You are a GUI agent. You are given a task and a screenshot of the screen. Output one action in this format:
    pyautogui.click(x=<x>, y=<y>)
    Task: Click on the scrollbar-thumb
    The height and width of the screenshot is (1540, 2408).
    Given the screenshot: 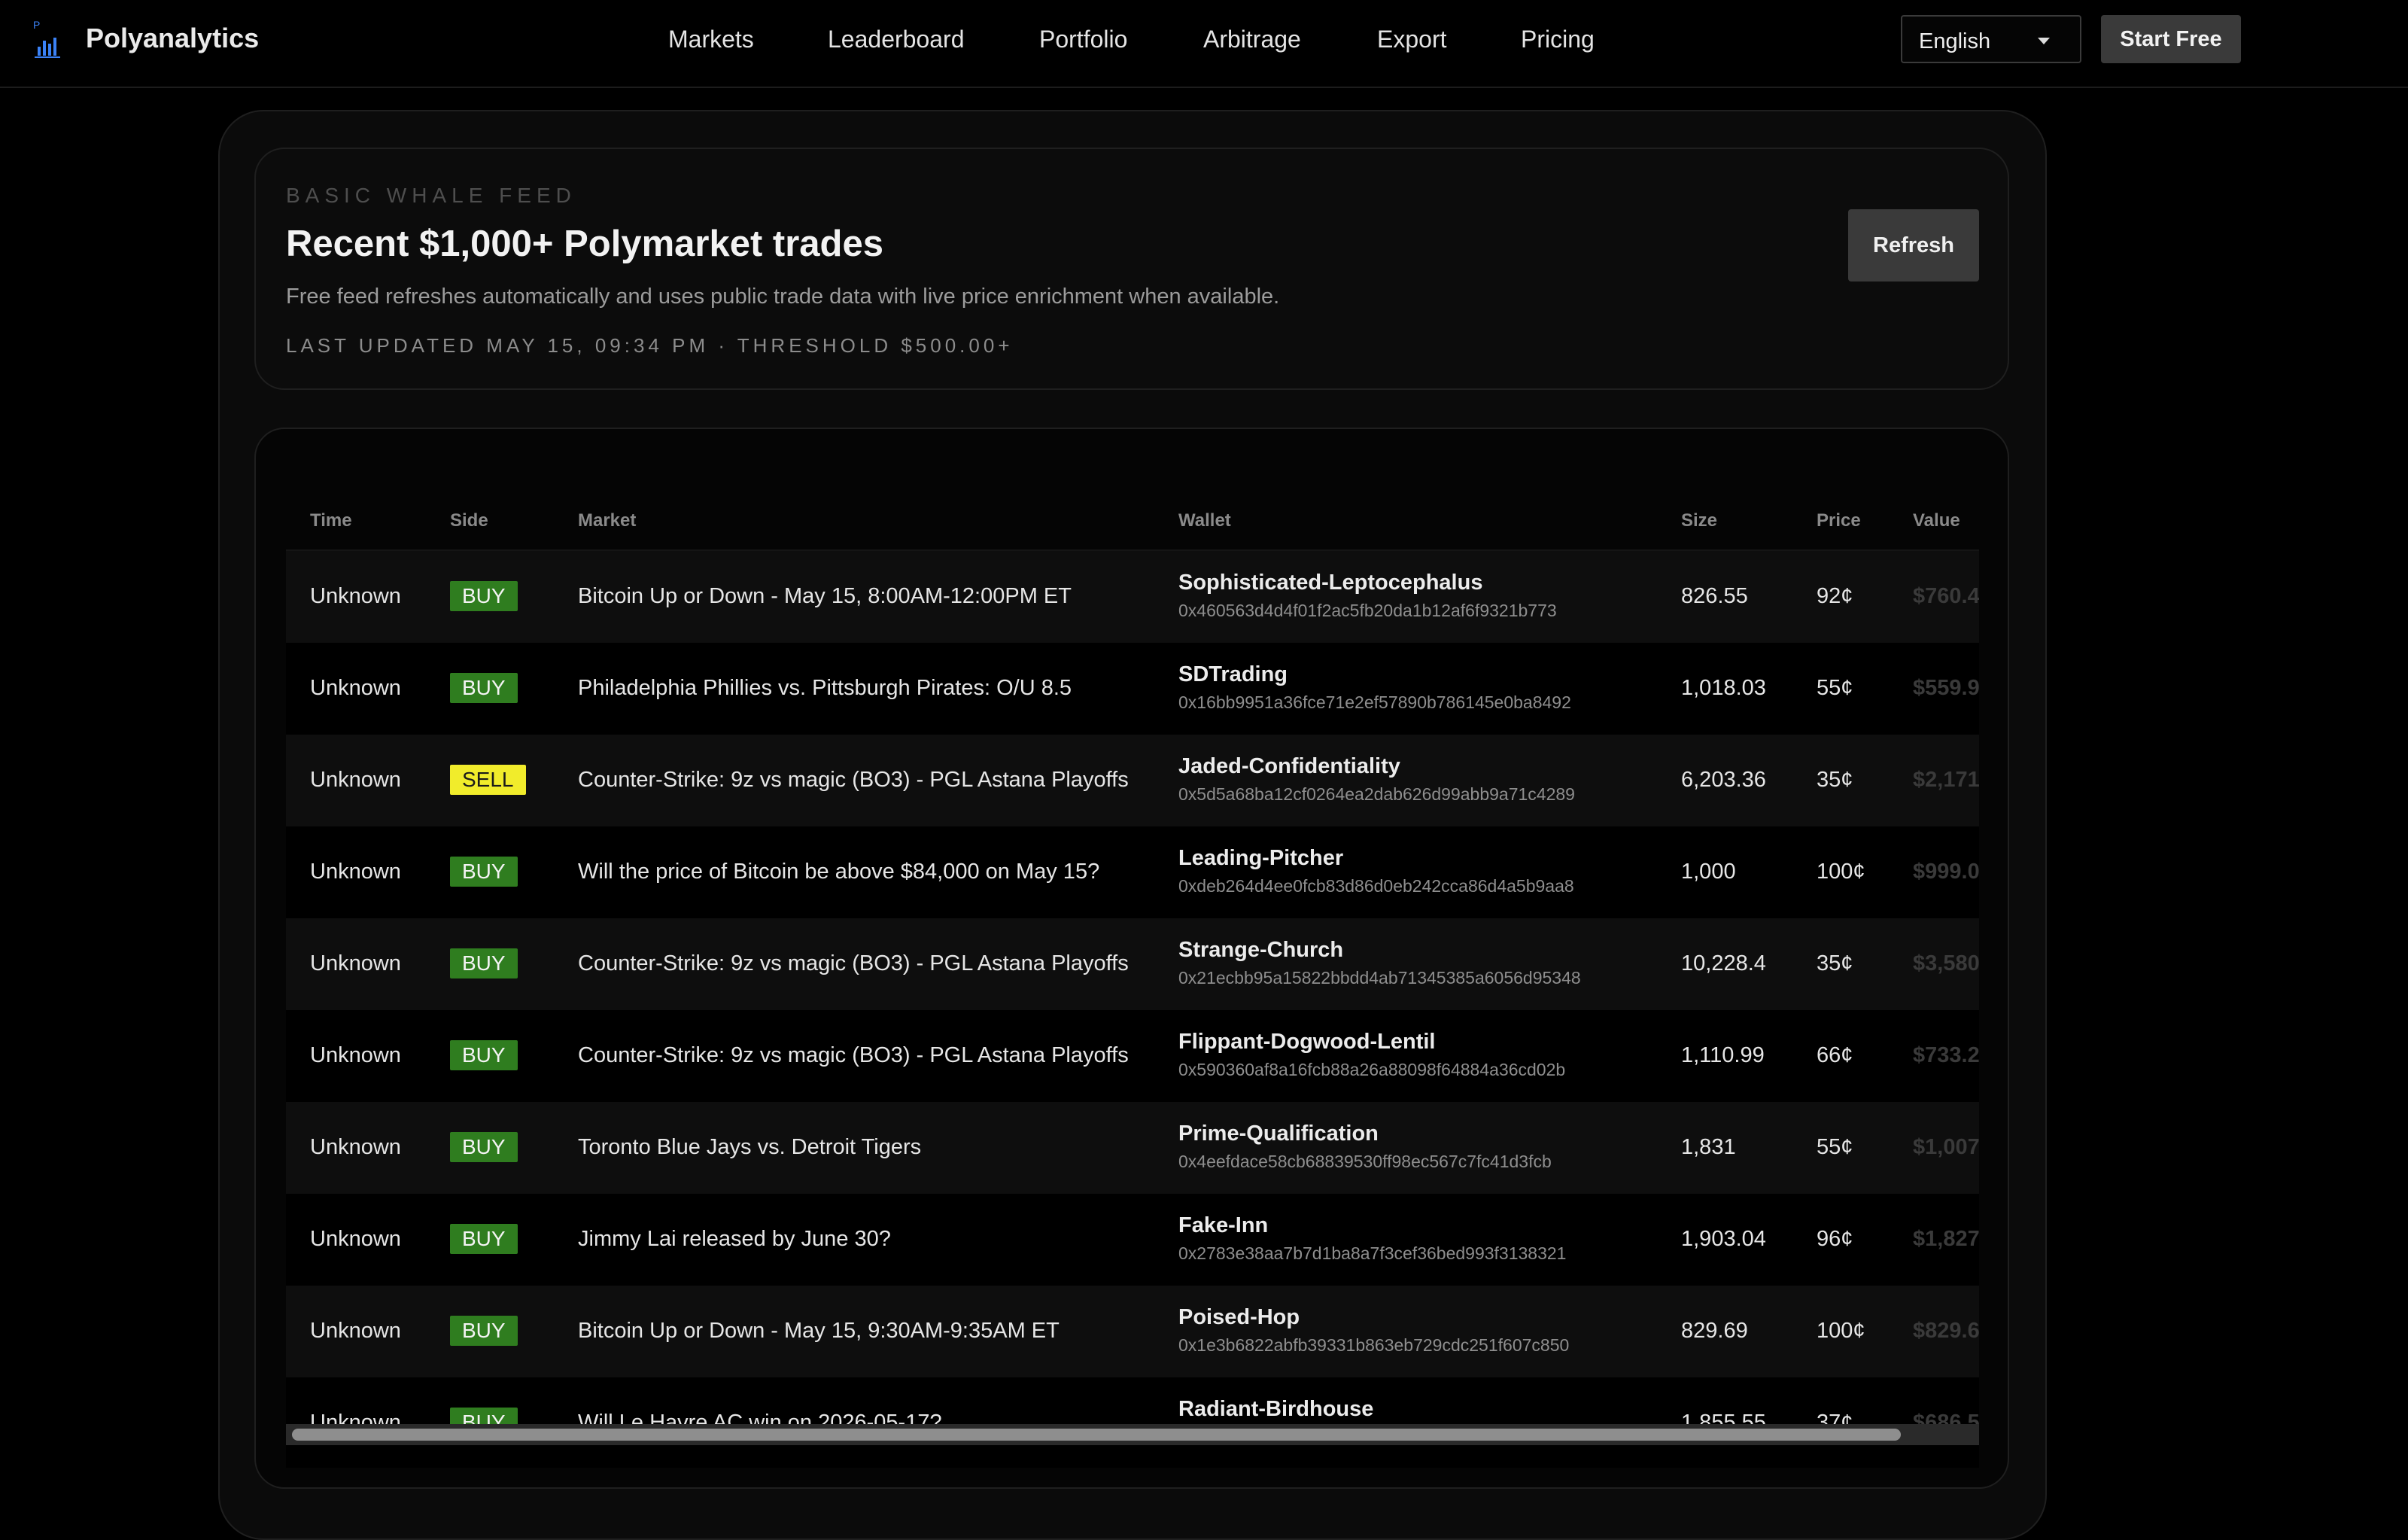 What is the action you would take?
    pyautogui.click(x=1096, y=1435)
    